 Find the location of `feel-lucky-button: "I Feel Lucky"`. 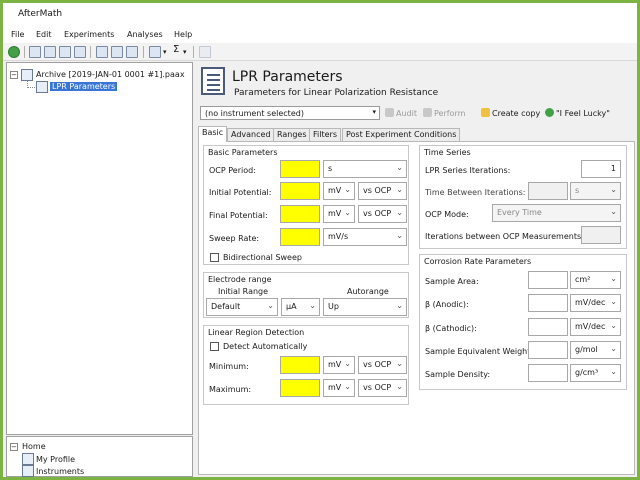

feel-lucky-button: "I Feel Lucky" is located at coordinates (577, 113).